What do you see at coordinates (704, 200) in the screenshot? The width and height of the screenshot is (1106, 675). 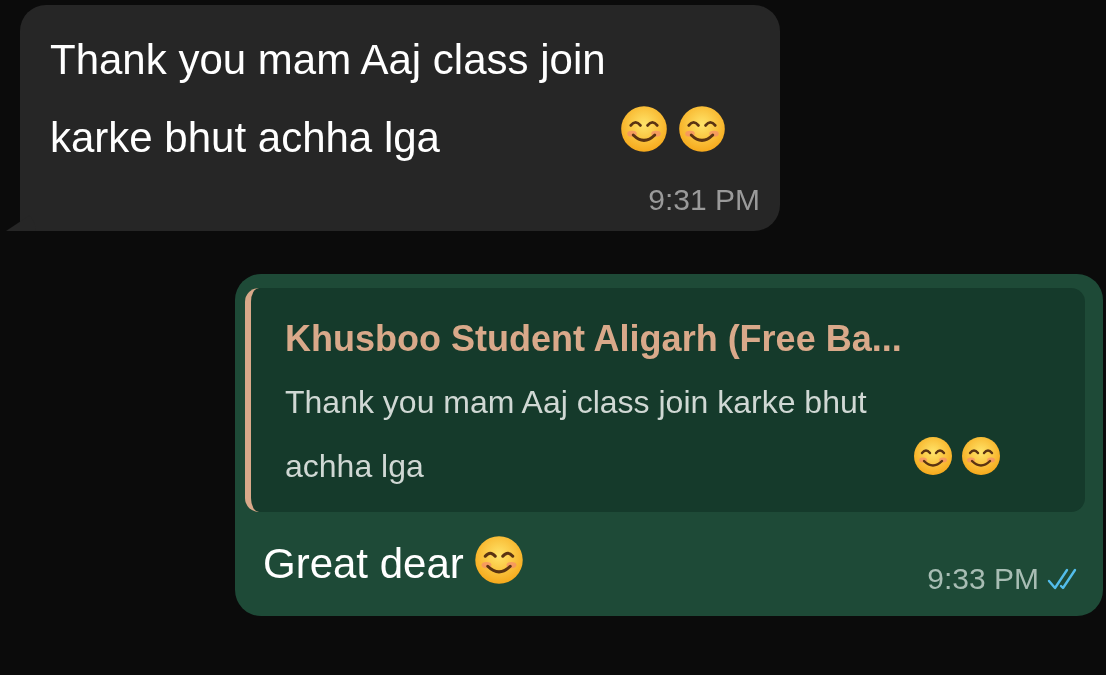 I see `message-time: 9:31 PM` at bounding box center [704, 200].